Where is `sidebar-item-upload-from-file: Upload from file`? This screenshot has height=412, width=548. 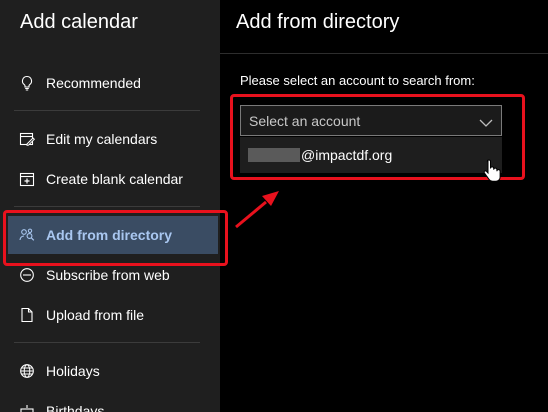
sidebar-item-upload-from-file: Upload from file is located at coordinates (113, 315).